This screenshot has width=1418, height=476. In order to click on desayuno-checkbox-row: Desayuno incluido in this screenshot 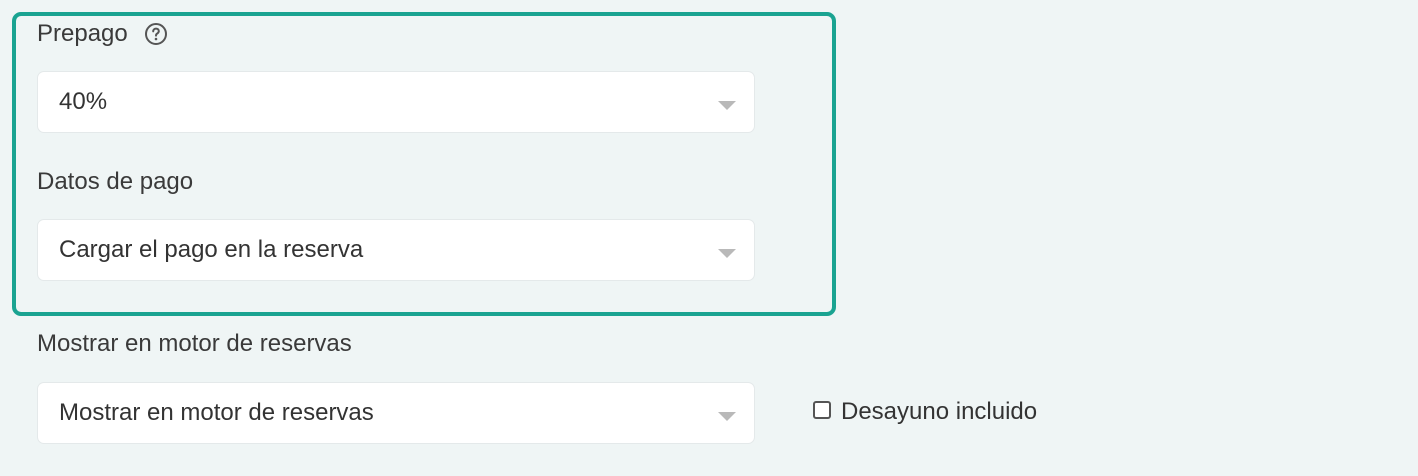, I will do `click(925, 412)`.